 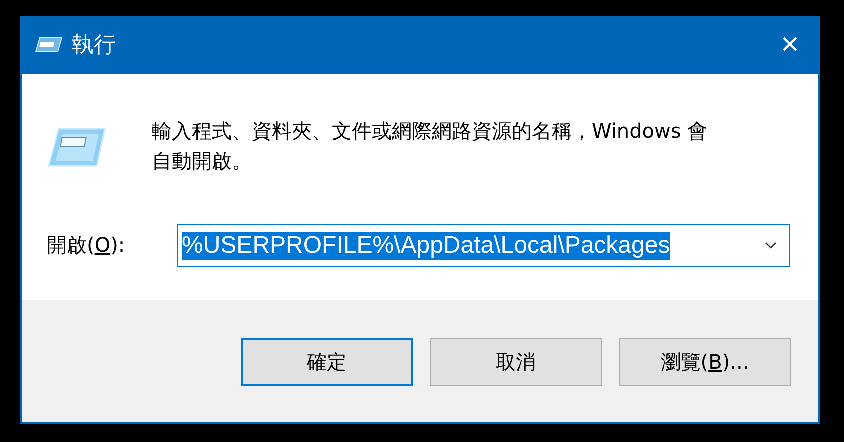 What do you see at coordinates (327, 362) in the screenshot?
I see `dialog-button: 確定` at bounding box center [327, 362].